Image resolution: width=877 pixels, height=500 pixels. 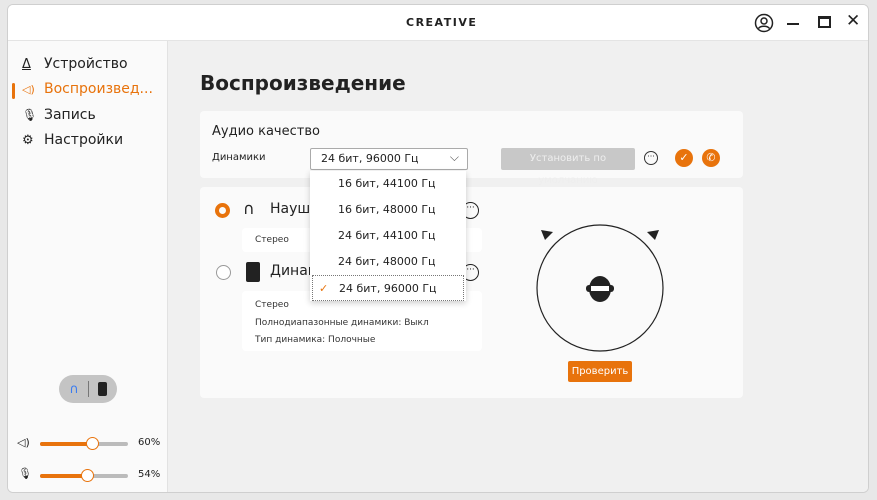 I want to click on speaker-device-icon, so click(x=102, y=389).